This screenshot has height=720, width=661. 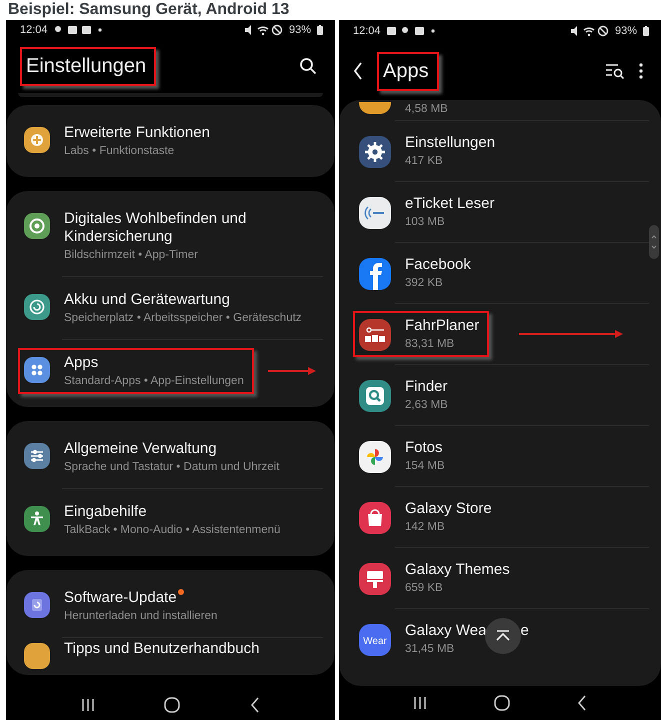 What do you see at coordinates (425, 527) in the screenshot?
I see `app-size: 142 MB` at bounding box center [425, 527].